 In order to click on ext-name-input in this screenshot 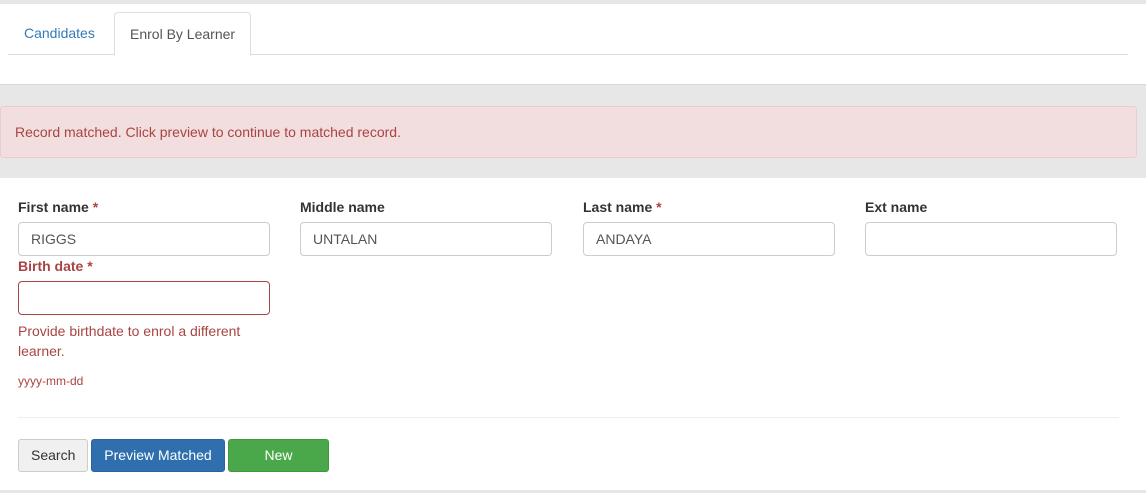, I will do `click(991, 239)`.